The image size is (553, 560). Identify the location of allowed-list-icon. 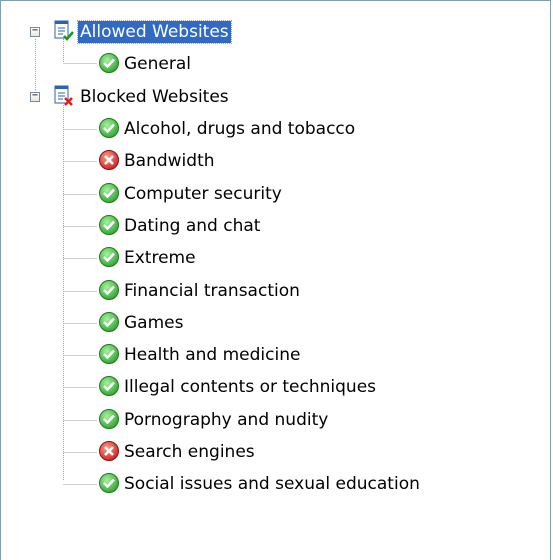
(64, 30).